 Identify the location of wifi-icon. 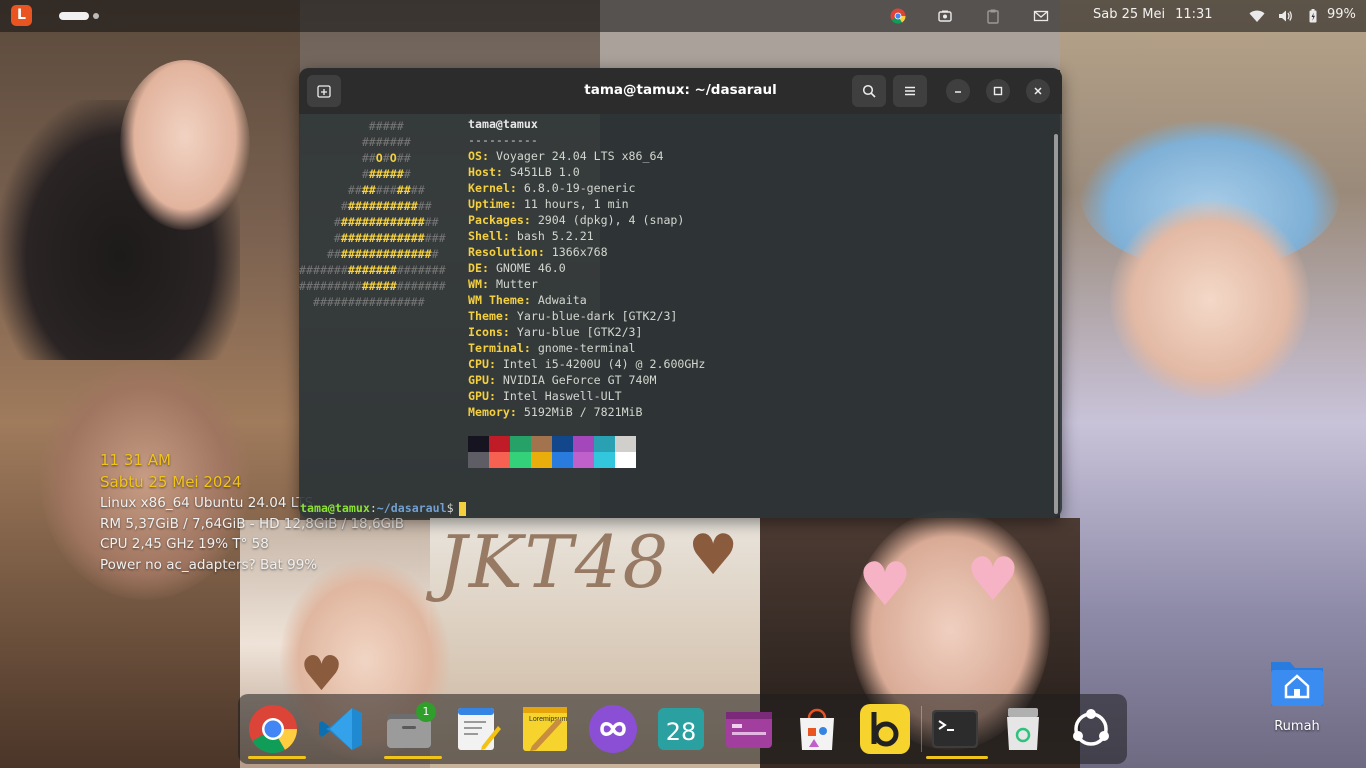
(1257, 16).